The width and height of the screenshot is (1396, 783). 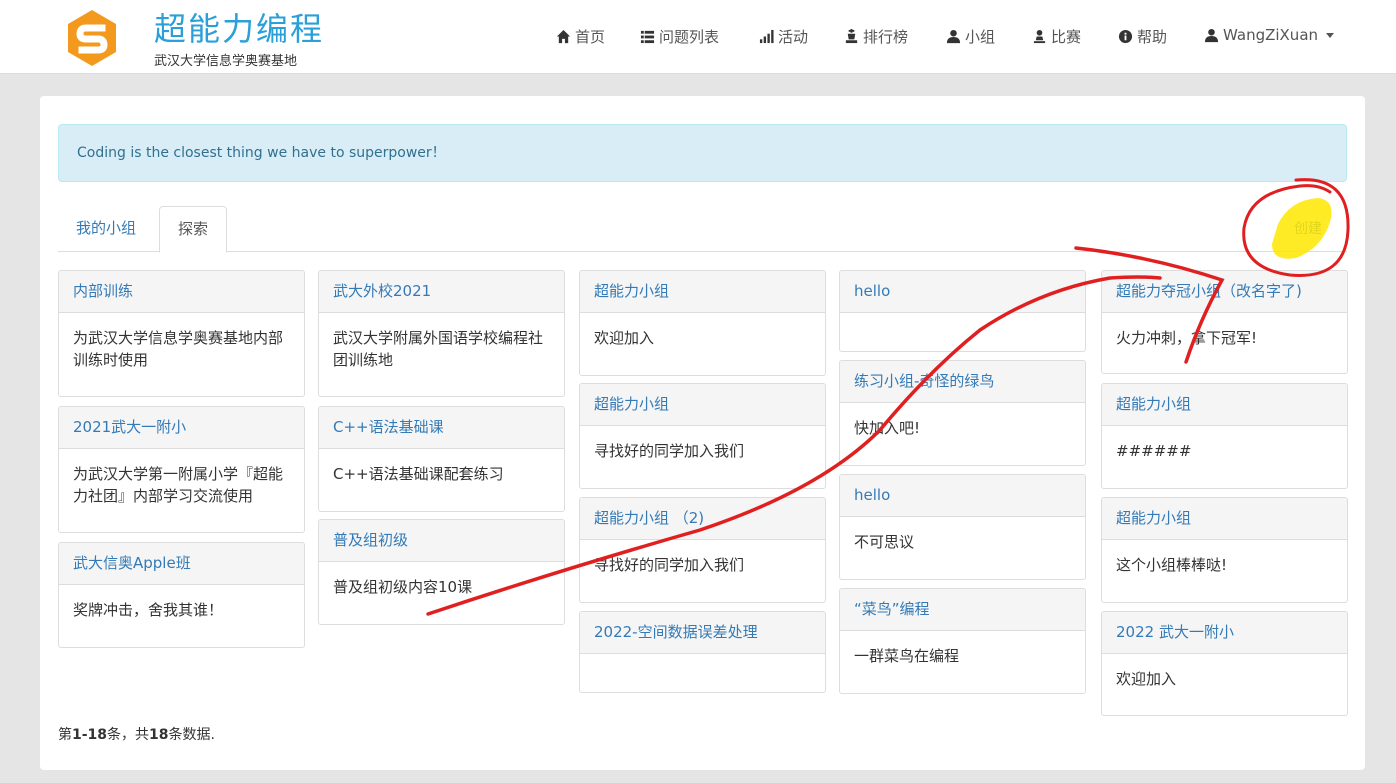 I want to click on group-card: 2021武大一附小 为武汉大学第一附属小学『超能力社团』内部学习交流使用, so click(x=181, y=469).